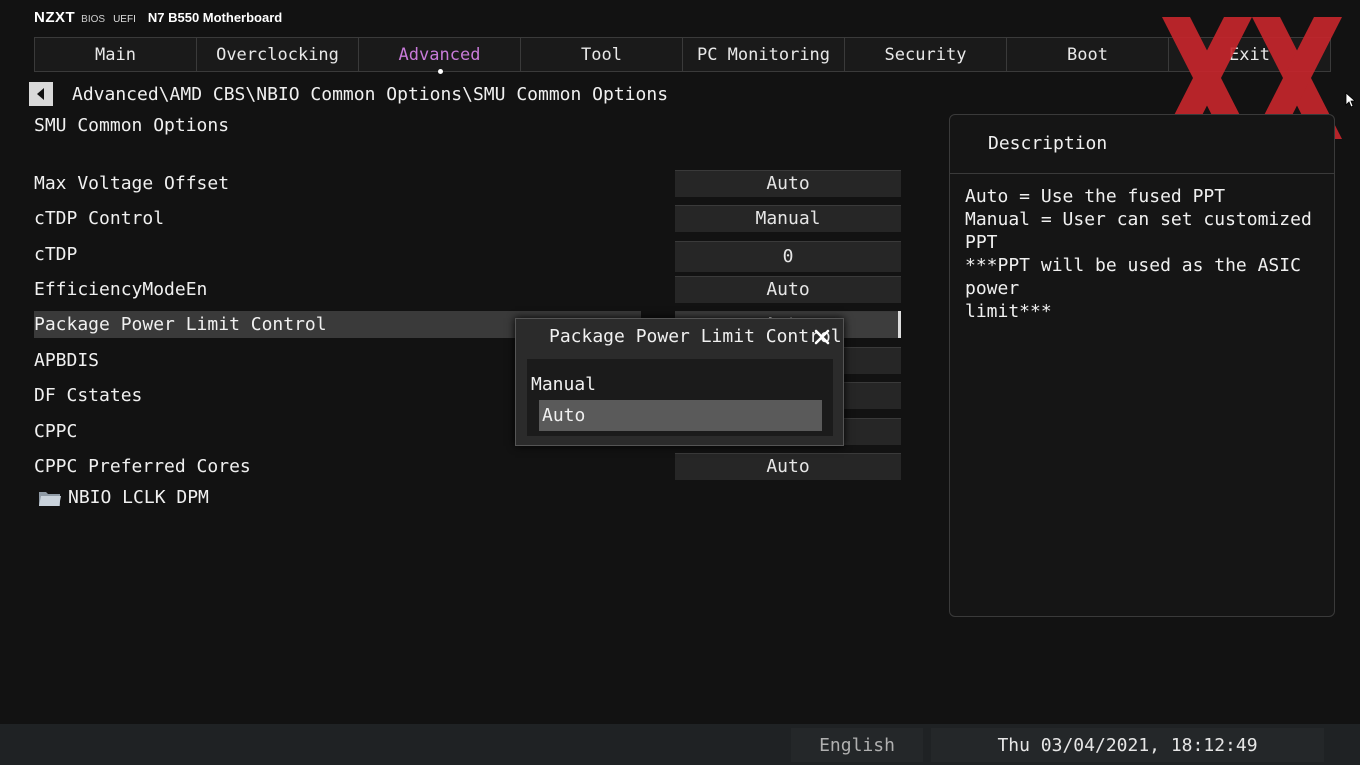  What do you see at coordinates (180, 324) in the screenshot?
I see `option-label: Package Power Limit Control` at bounding box center [180, 324].